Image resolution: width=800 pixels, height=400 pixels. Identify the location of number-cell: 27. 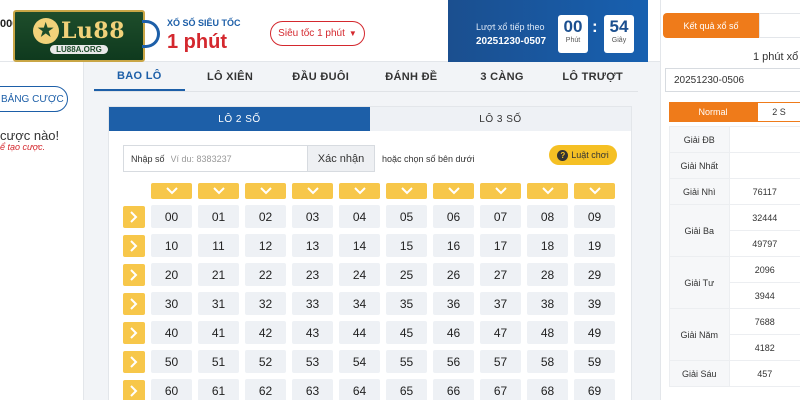
(500, 274).